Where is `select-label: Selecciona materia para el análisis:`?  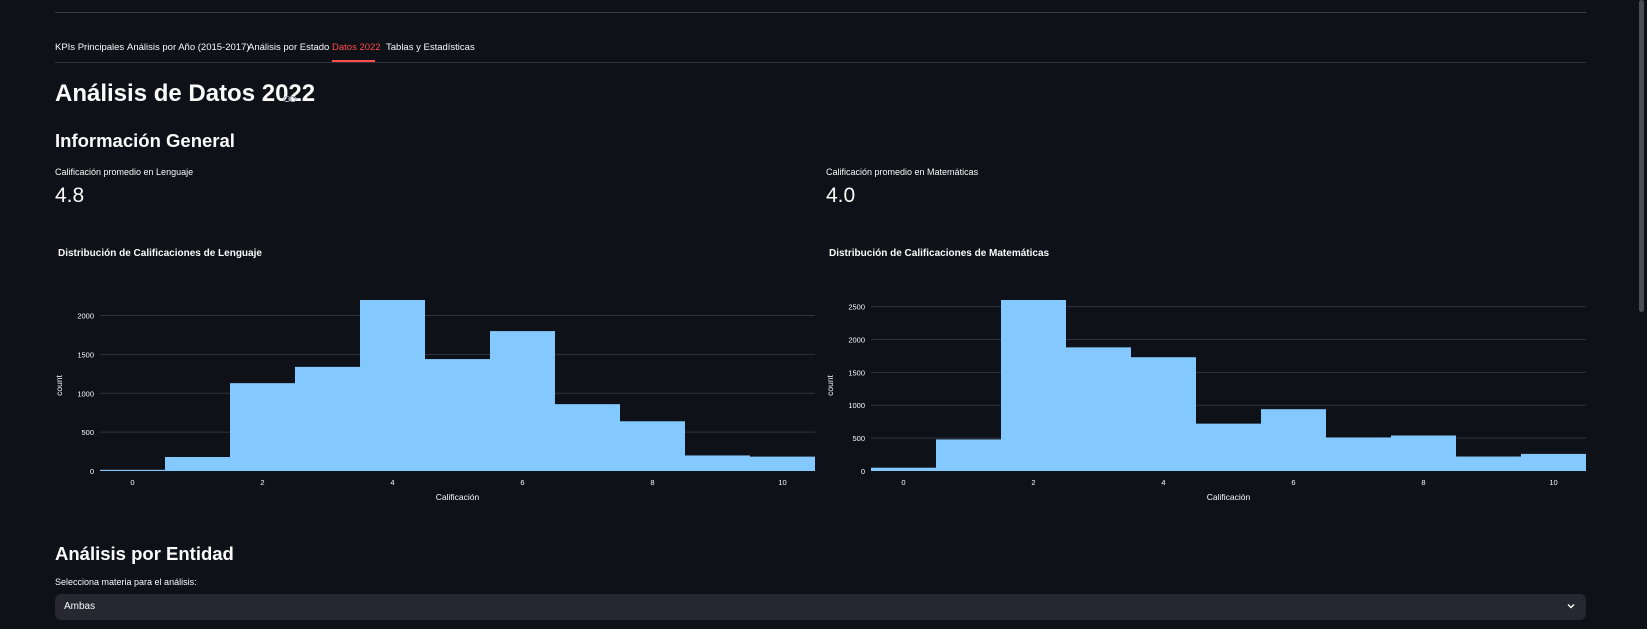
select-label: Selecciona materia para el análisis: is located at coordinates (126, 582).